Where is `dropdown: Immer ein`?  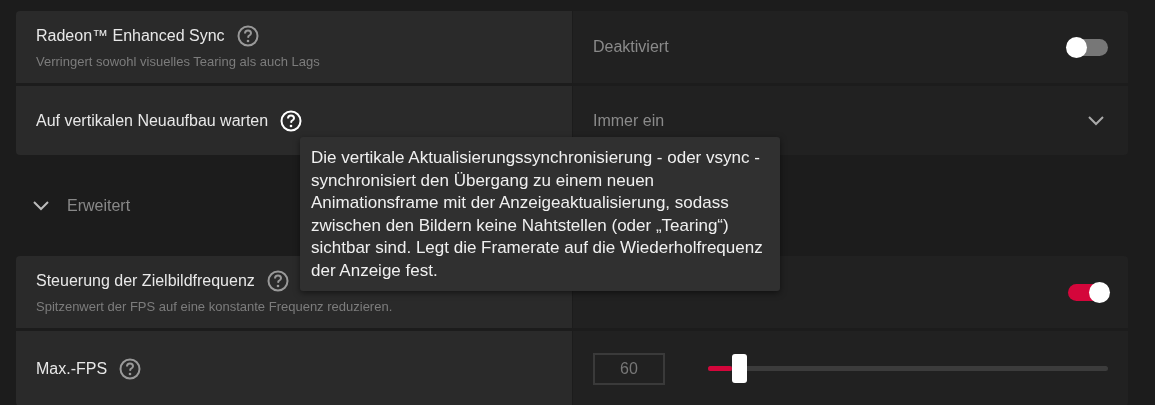
dropdown: Immer ein is located at coordinates (850, 120).